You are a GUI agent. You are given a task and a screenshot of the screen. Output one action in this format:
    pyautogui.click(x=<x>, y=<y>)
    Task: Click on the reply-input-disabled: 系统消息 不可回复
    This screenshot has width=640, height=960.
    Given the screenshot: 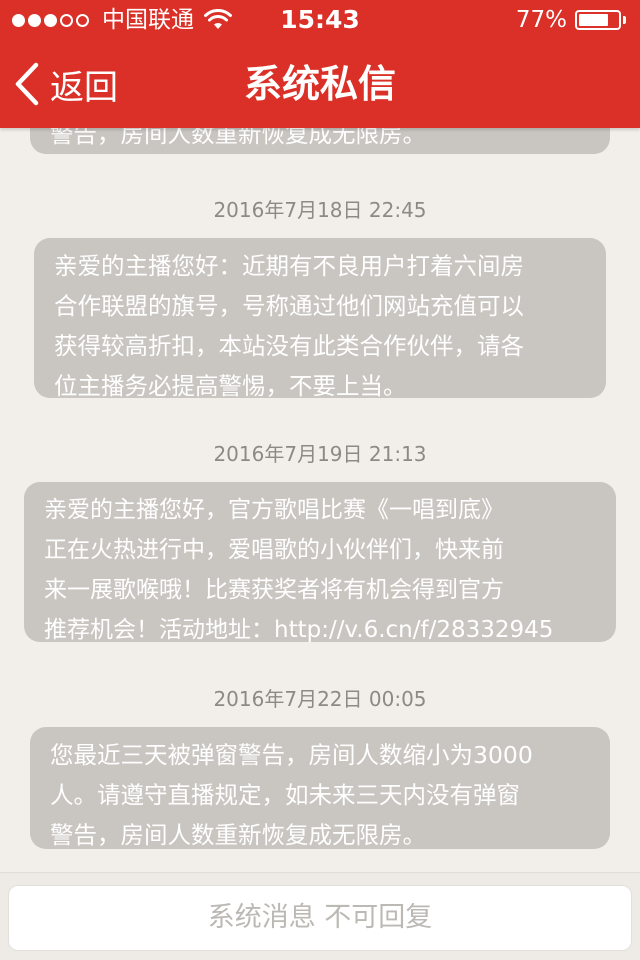 What is the action you would take?
    pyautogui.click(x=320, y=918)
    